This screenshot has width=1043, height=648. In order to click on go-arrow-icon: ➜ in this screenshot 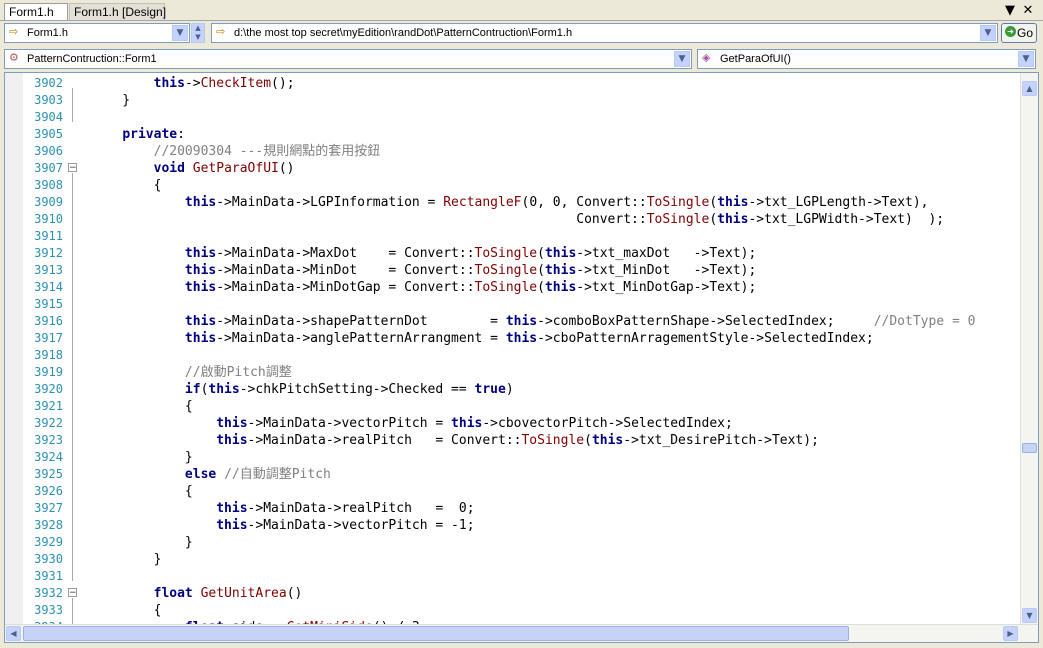, I will do `click(1010, 31)`.